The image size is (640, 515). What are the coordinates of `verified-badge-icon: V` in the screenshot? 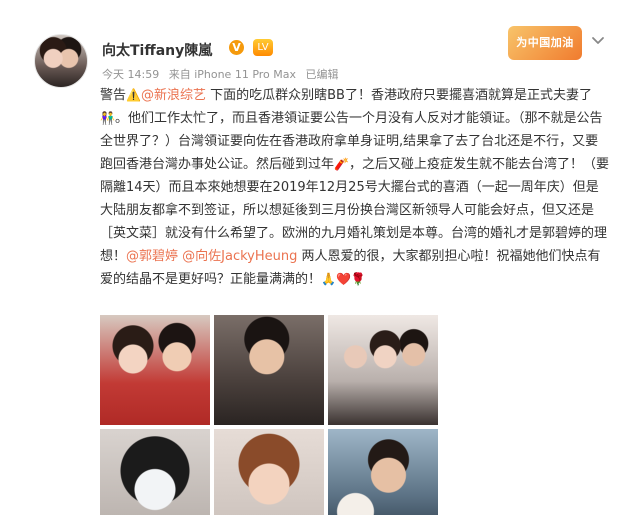 It's located at (236, 47).